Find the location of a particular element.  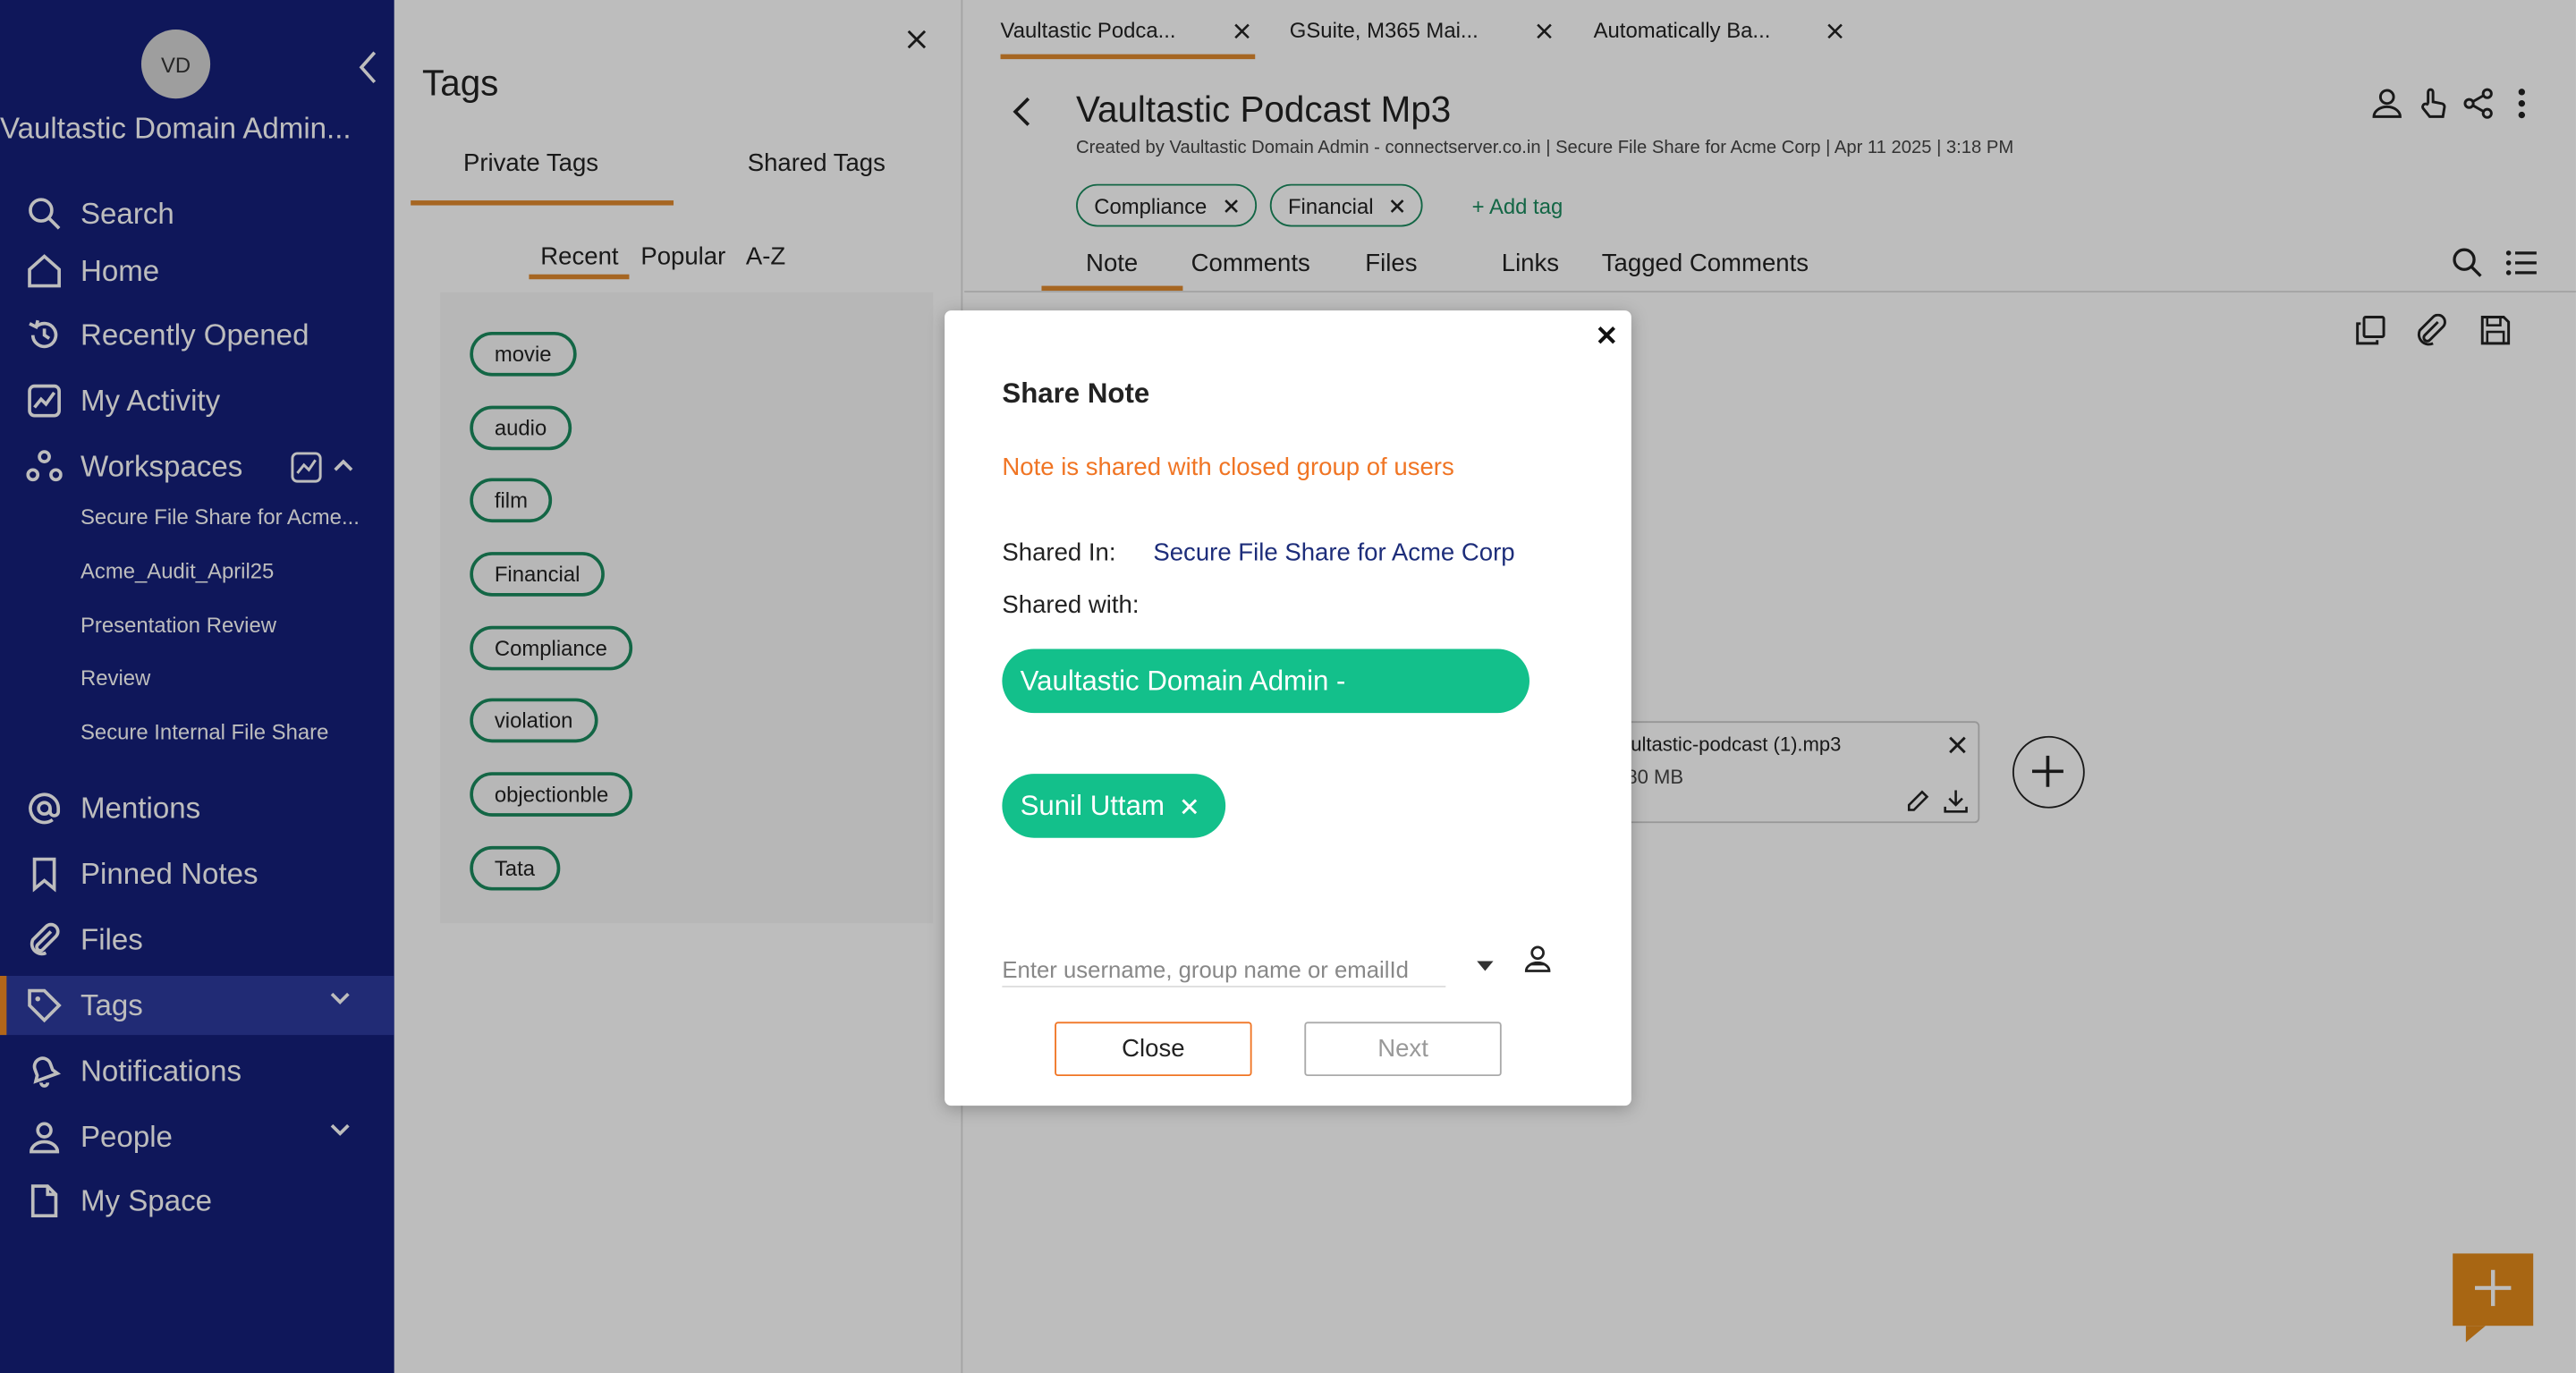

shared-user-chip: Vaultastic Domain Admin - is located at coordinates (1266, 681).